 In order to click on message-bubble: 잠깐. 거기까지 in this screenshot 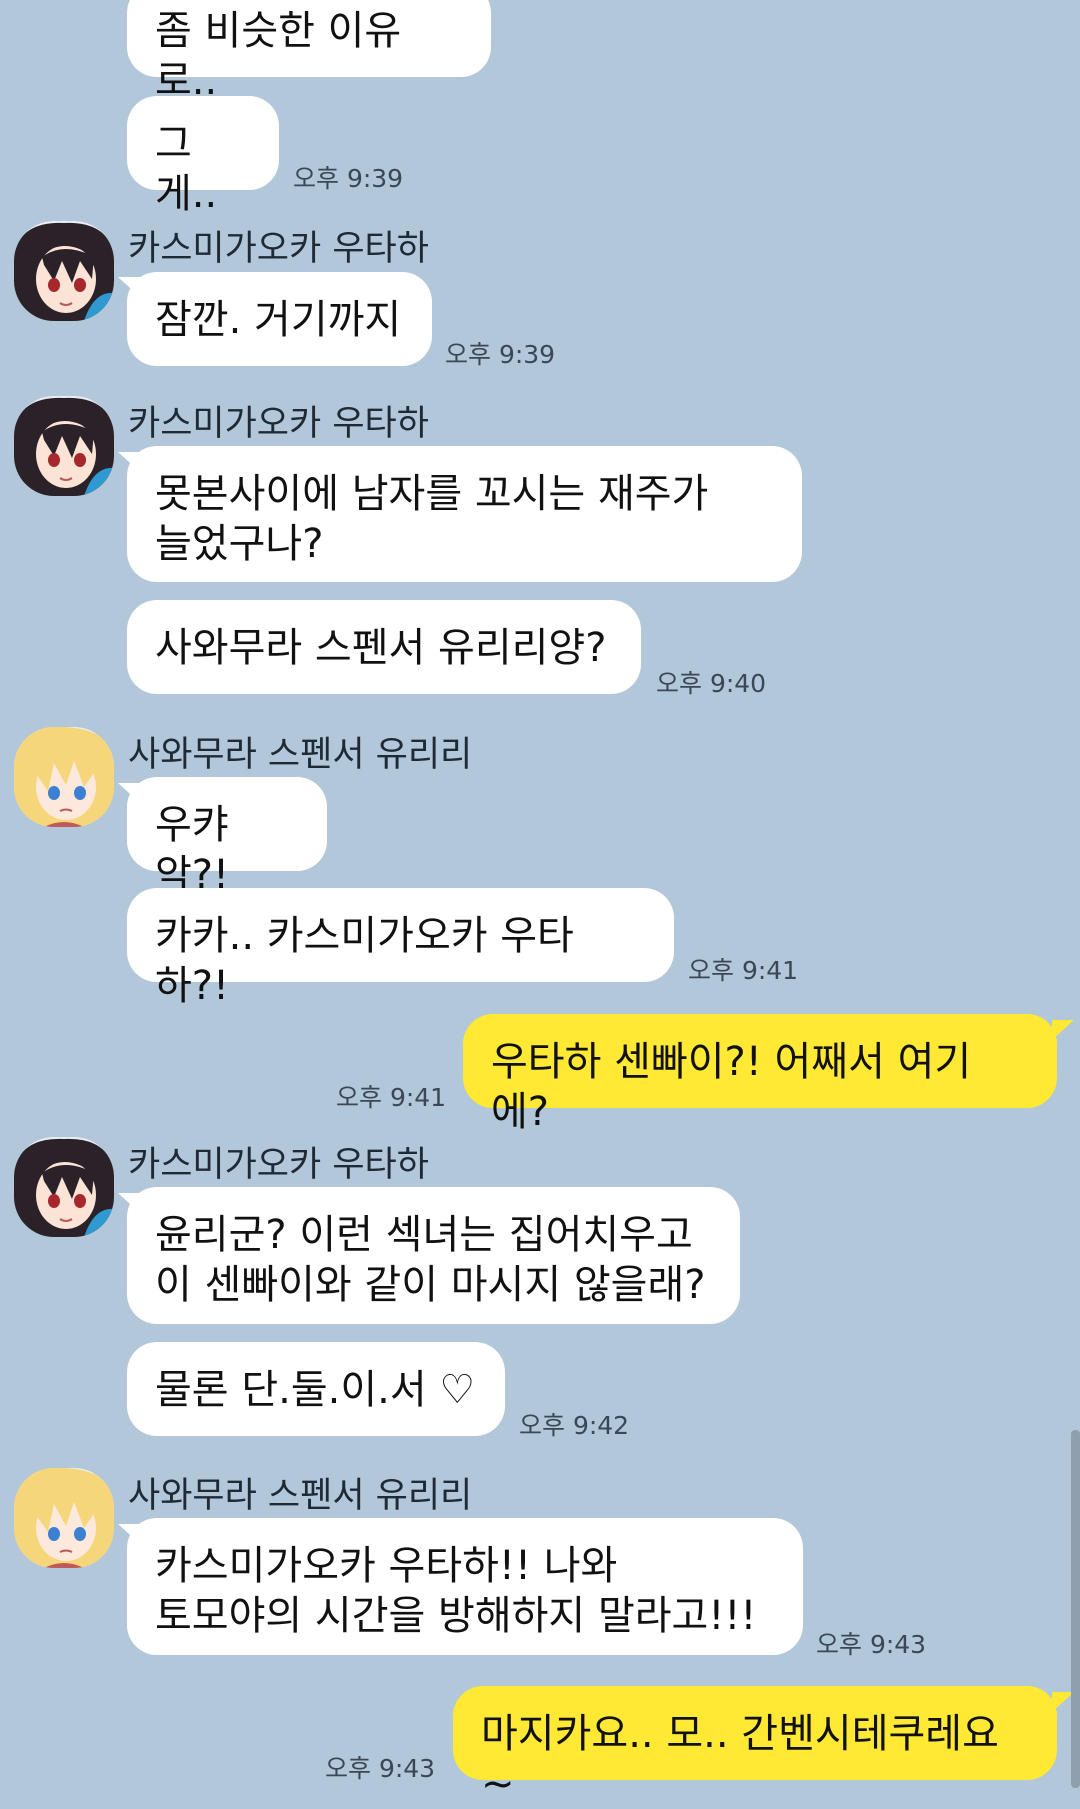, I will do `click(279, 319)`.